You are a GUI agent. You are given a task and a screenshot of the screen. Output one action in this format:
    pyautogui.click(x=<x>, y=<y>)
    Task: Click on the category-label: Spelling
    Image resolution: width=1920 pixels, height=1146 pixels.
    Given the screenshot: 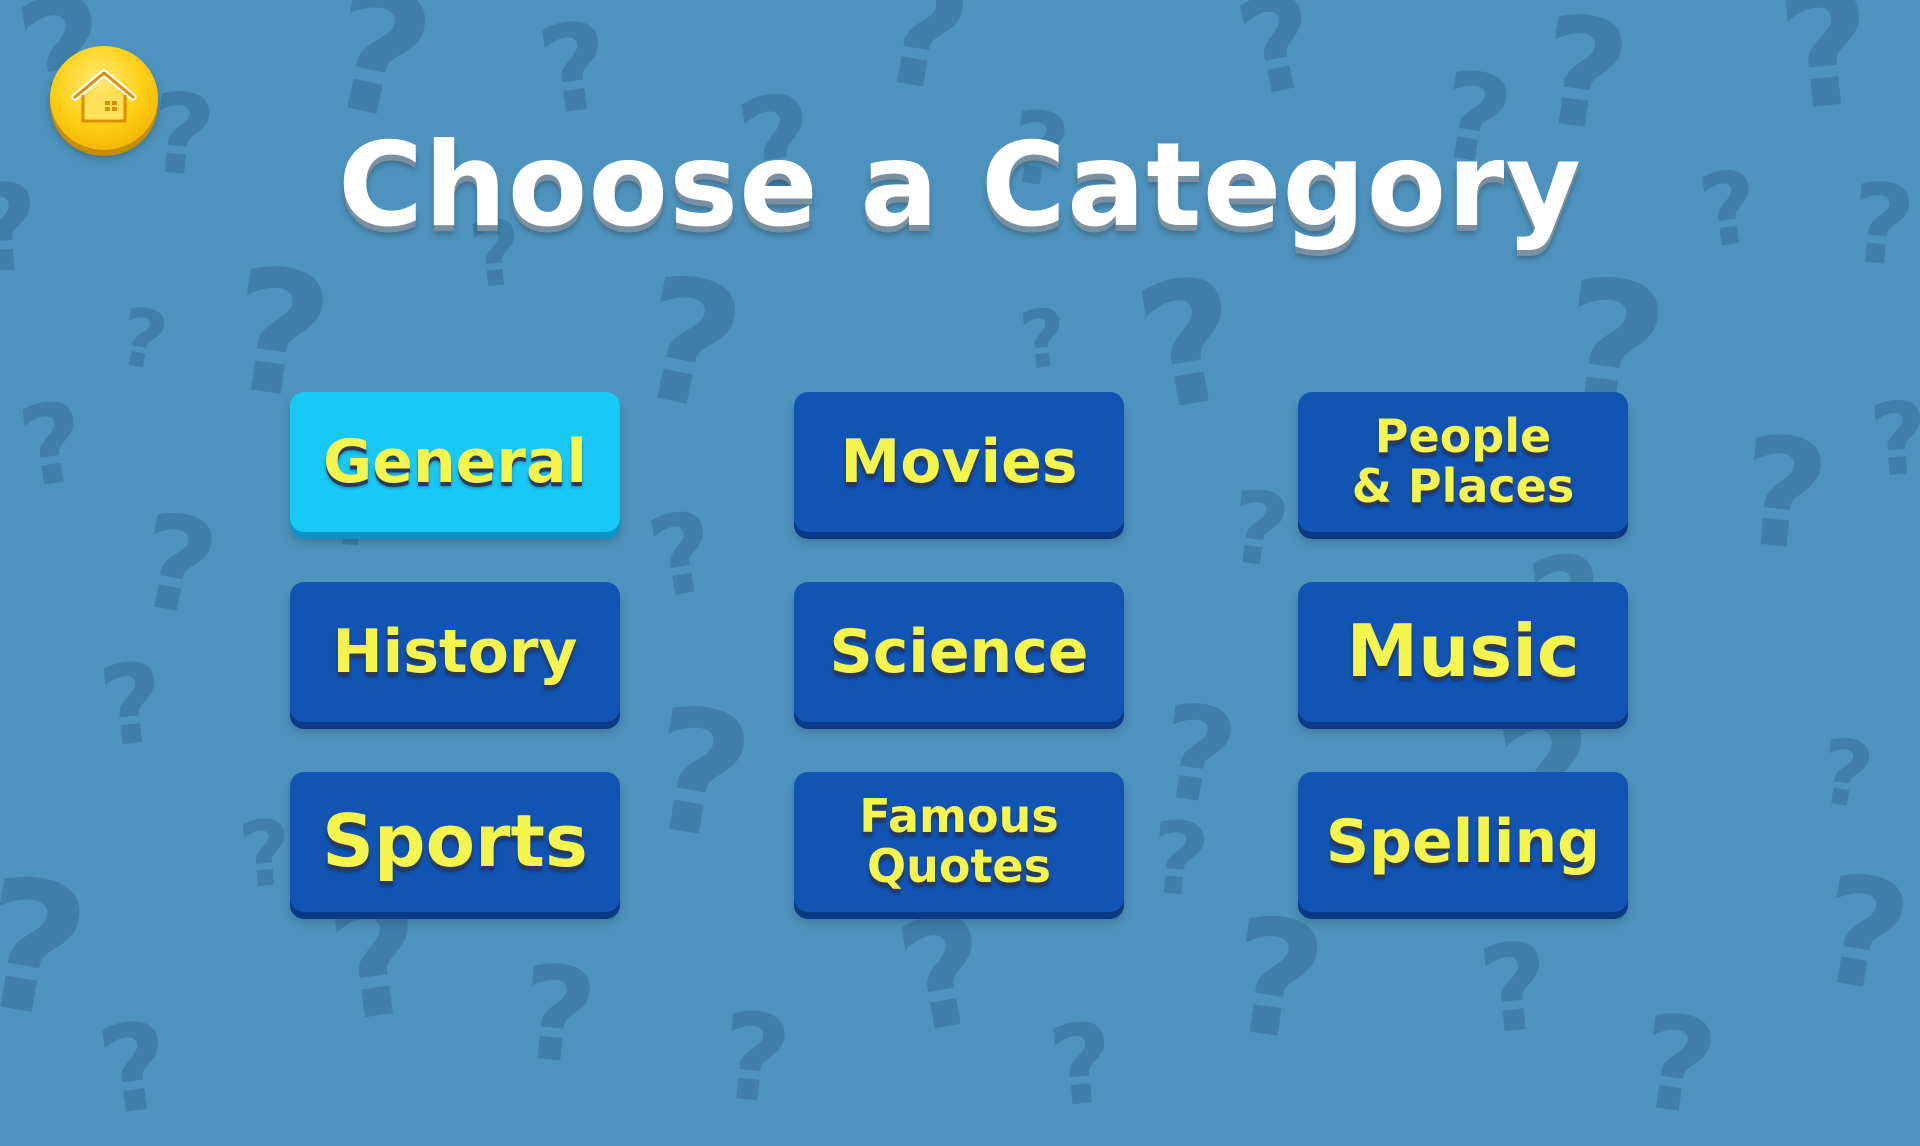 What is the action you would take?
    pyautogui.click(x=1463, y=841)
    